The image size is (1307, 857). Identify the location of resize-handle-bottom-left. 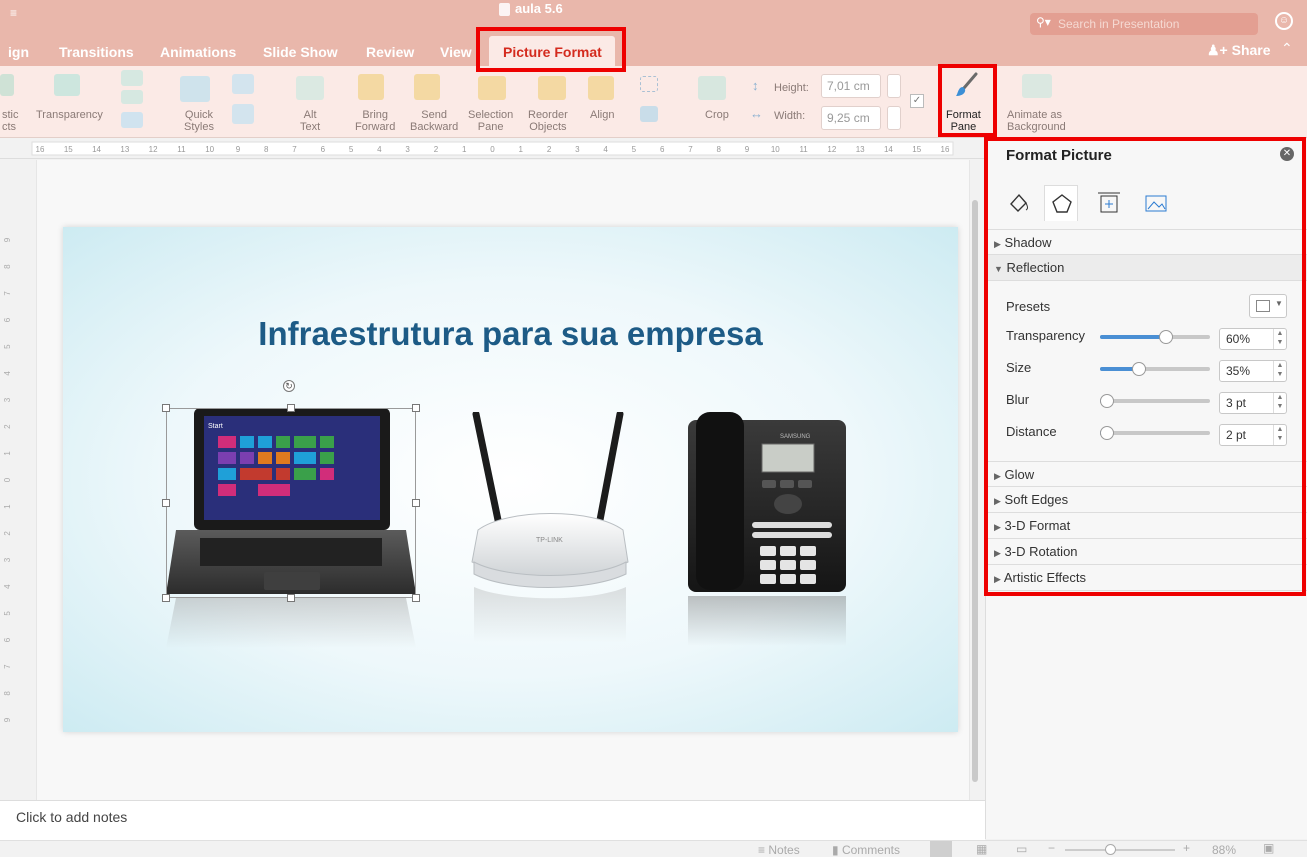
(166, 598).